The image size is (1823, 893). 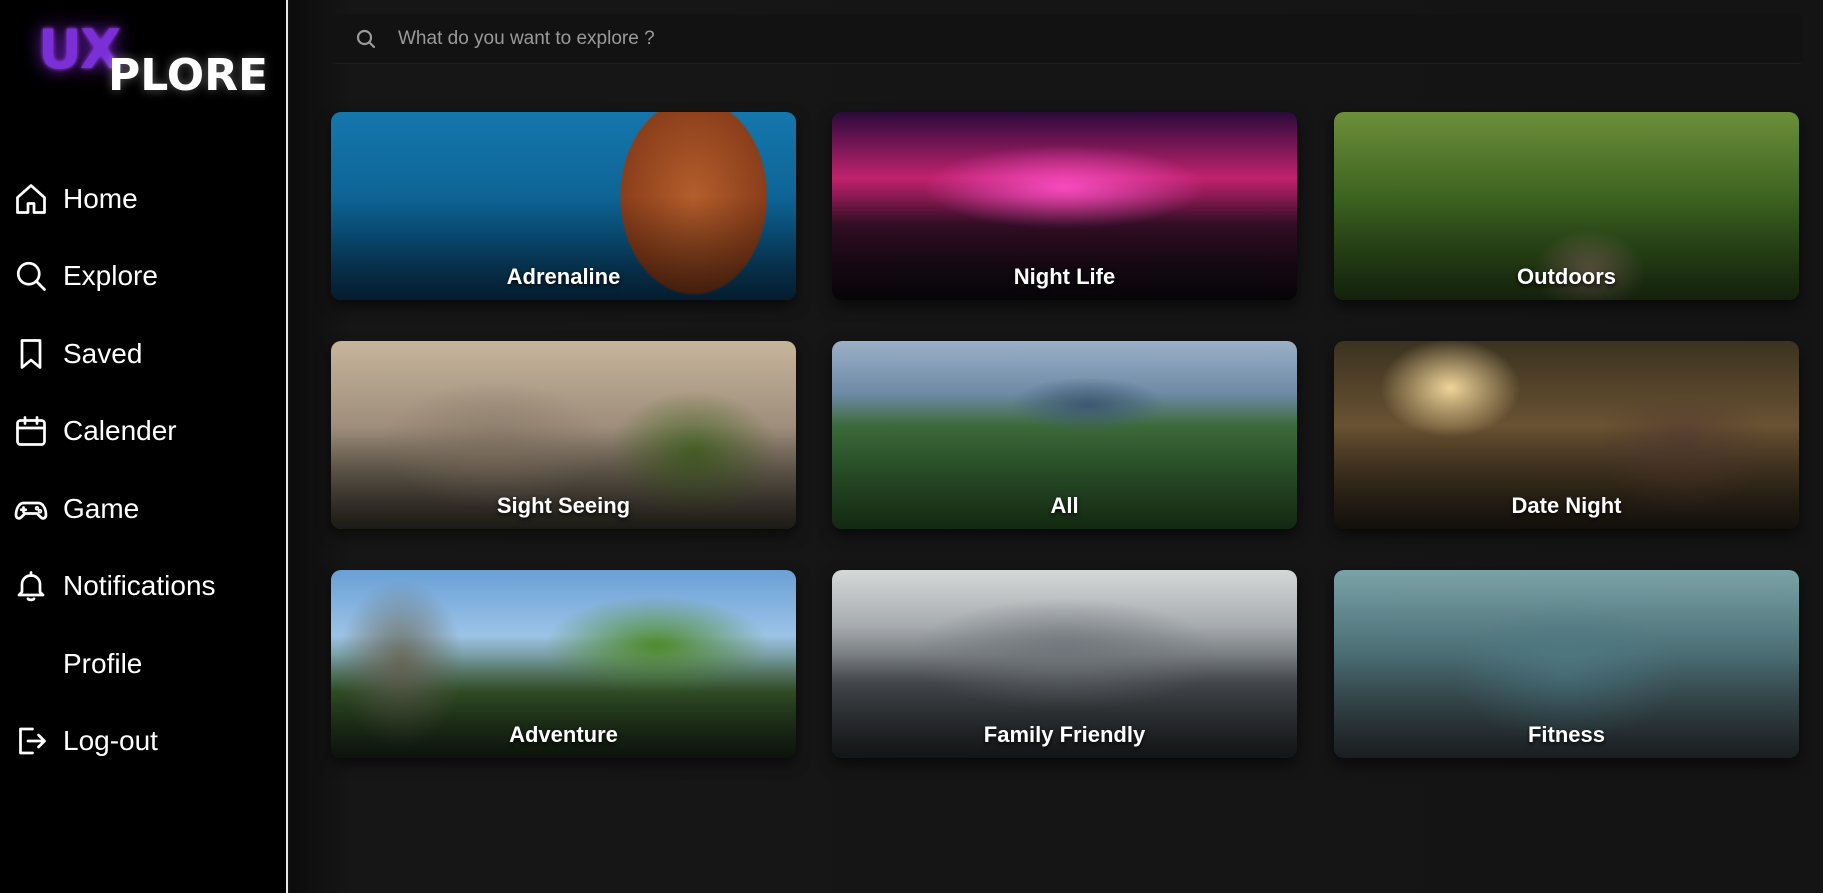 What do you see at coordinates (31, 664) in the screenshot?
I see `profile-icon-placeholder` at bounding box center [31, 664].